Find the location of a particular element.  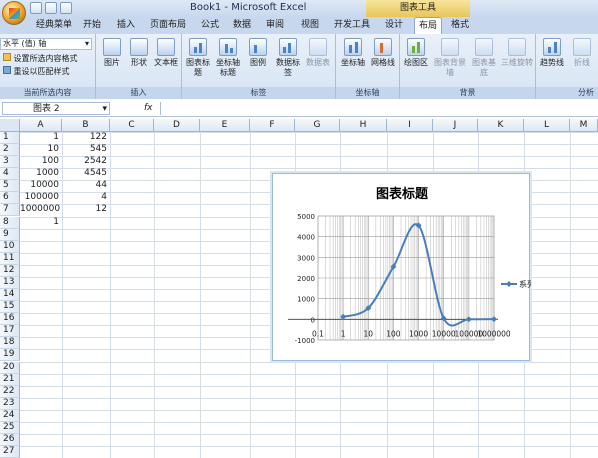

column-header-A: A is located at coordinates (41, 125).